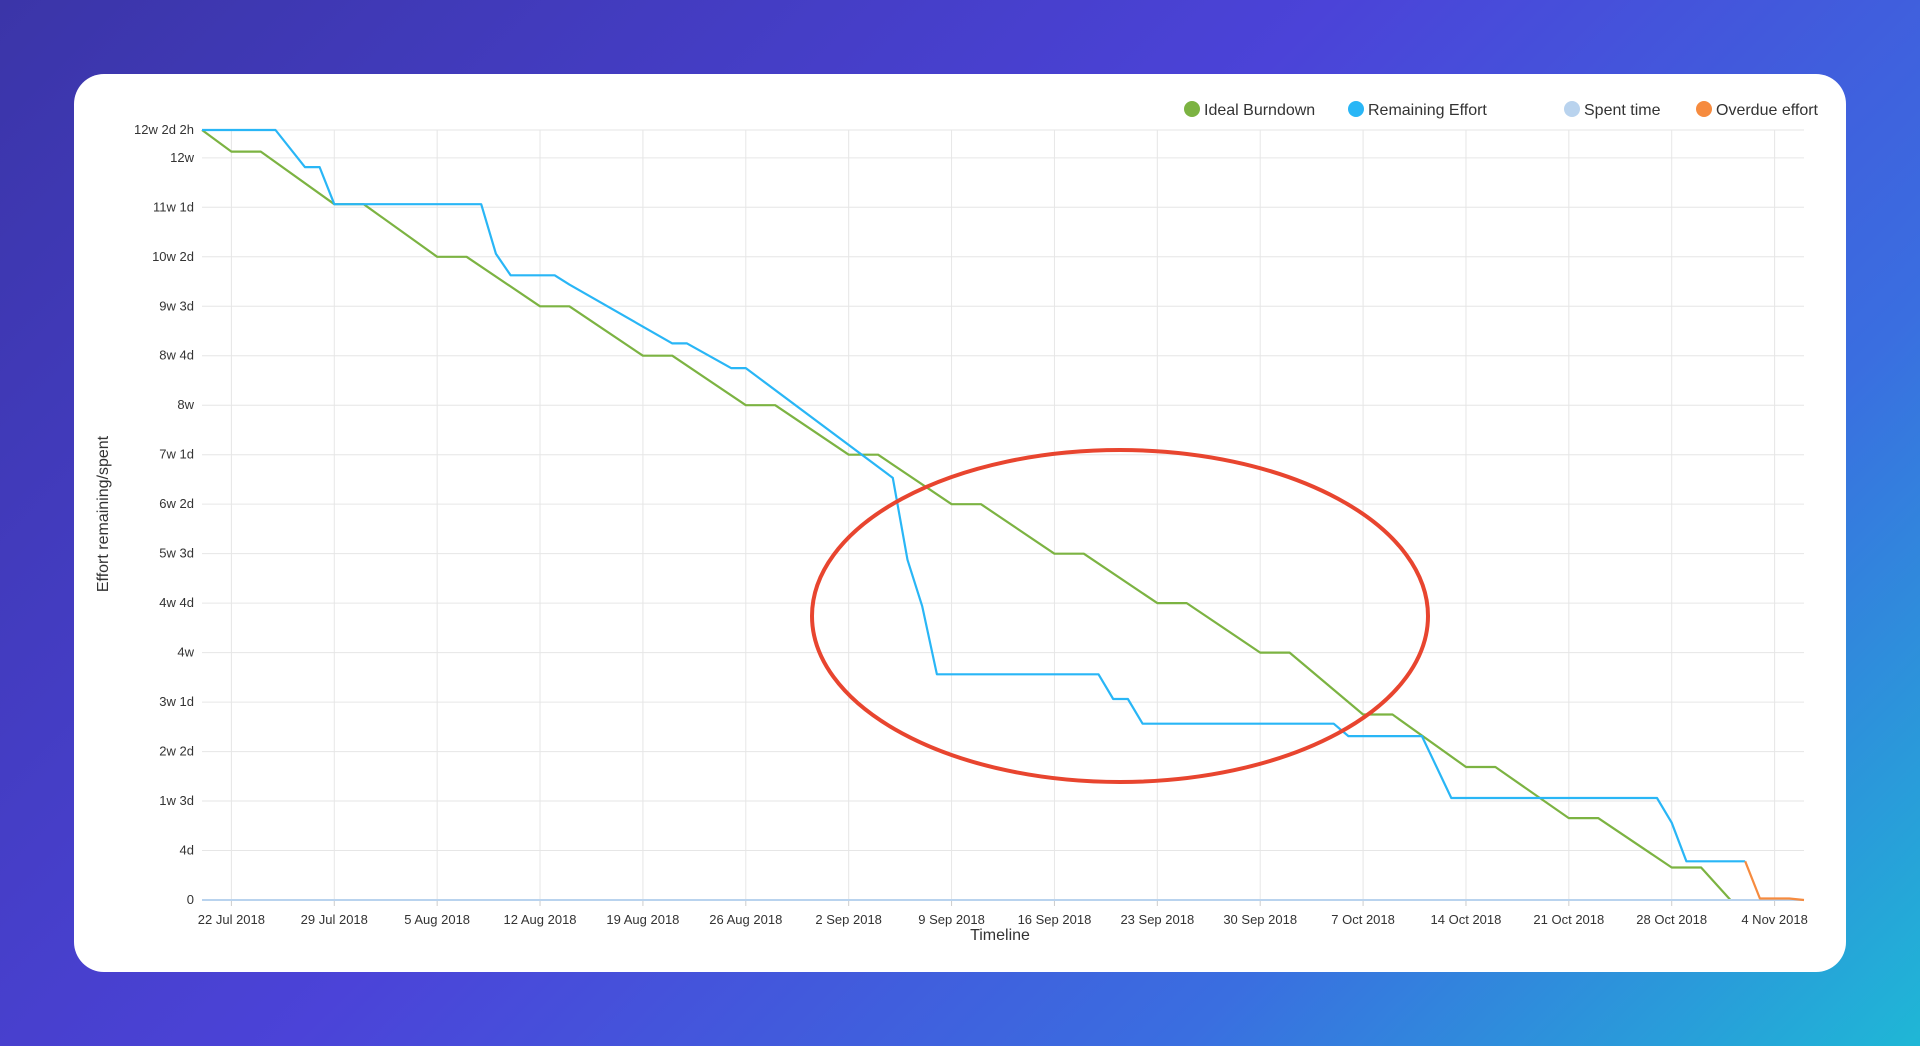 Image resolution: width=1920 pixels, height=1046 pixels. What do you see at coordinates (1774, 919) in the screenshot?
I see `x-tick-label: 4 Nov 2018` at bounding box center [1774, 919].